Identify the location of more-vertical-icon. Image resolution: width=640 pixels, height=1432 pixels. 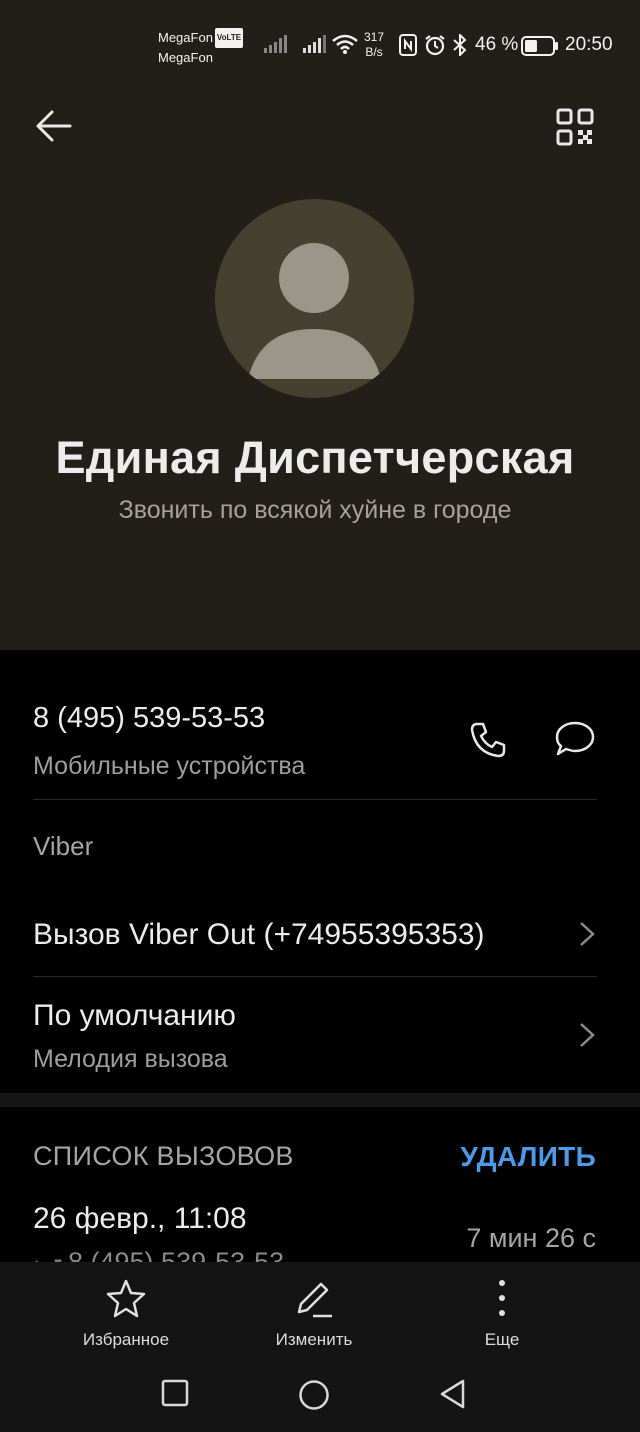
(502, 1298).